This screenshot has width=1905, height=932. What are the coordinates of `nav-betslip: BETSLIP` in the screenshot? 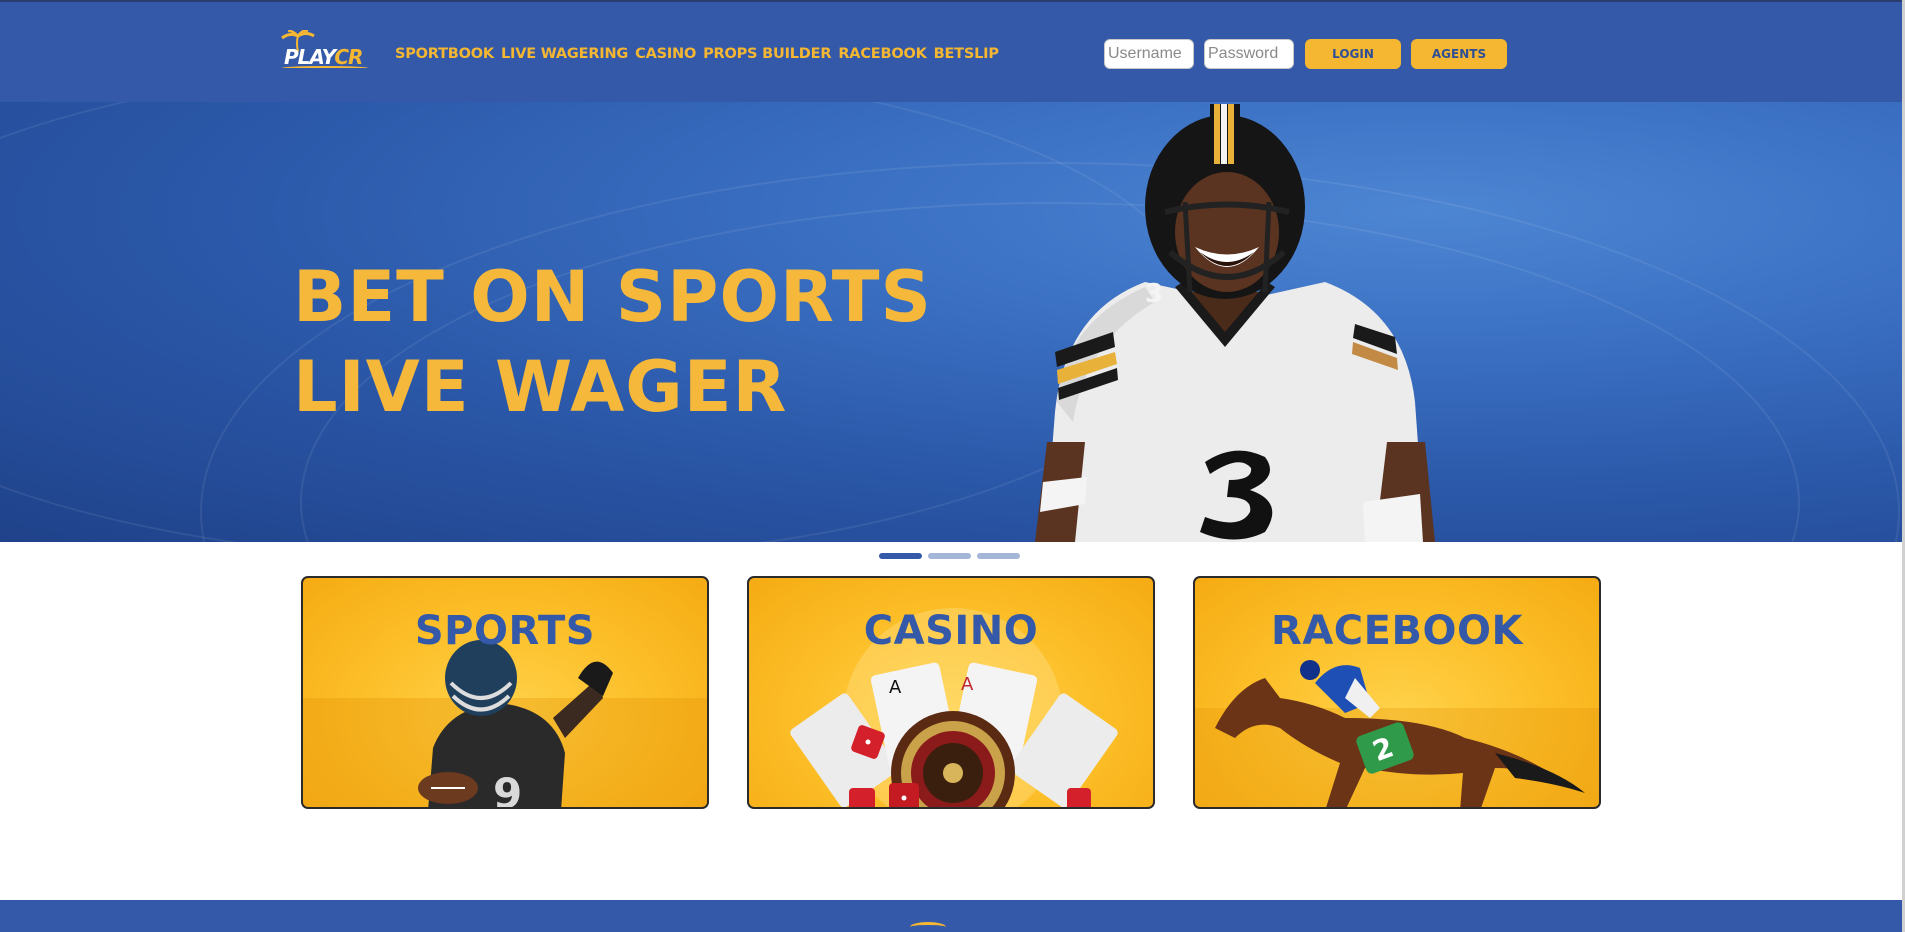 It's located at (966, 54).